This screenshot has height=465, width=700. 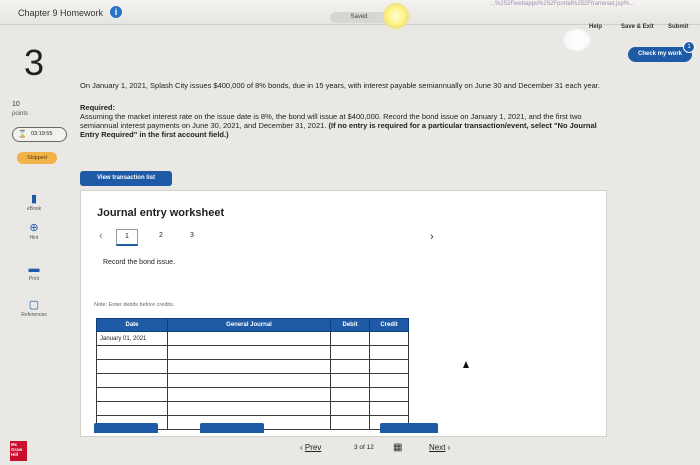 I want to click on worksheet-instruction: Record the bond issue., so click(x=139, y=262).